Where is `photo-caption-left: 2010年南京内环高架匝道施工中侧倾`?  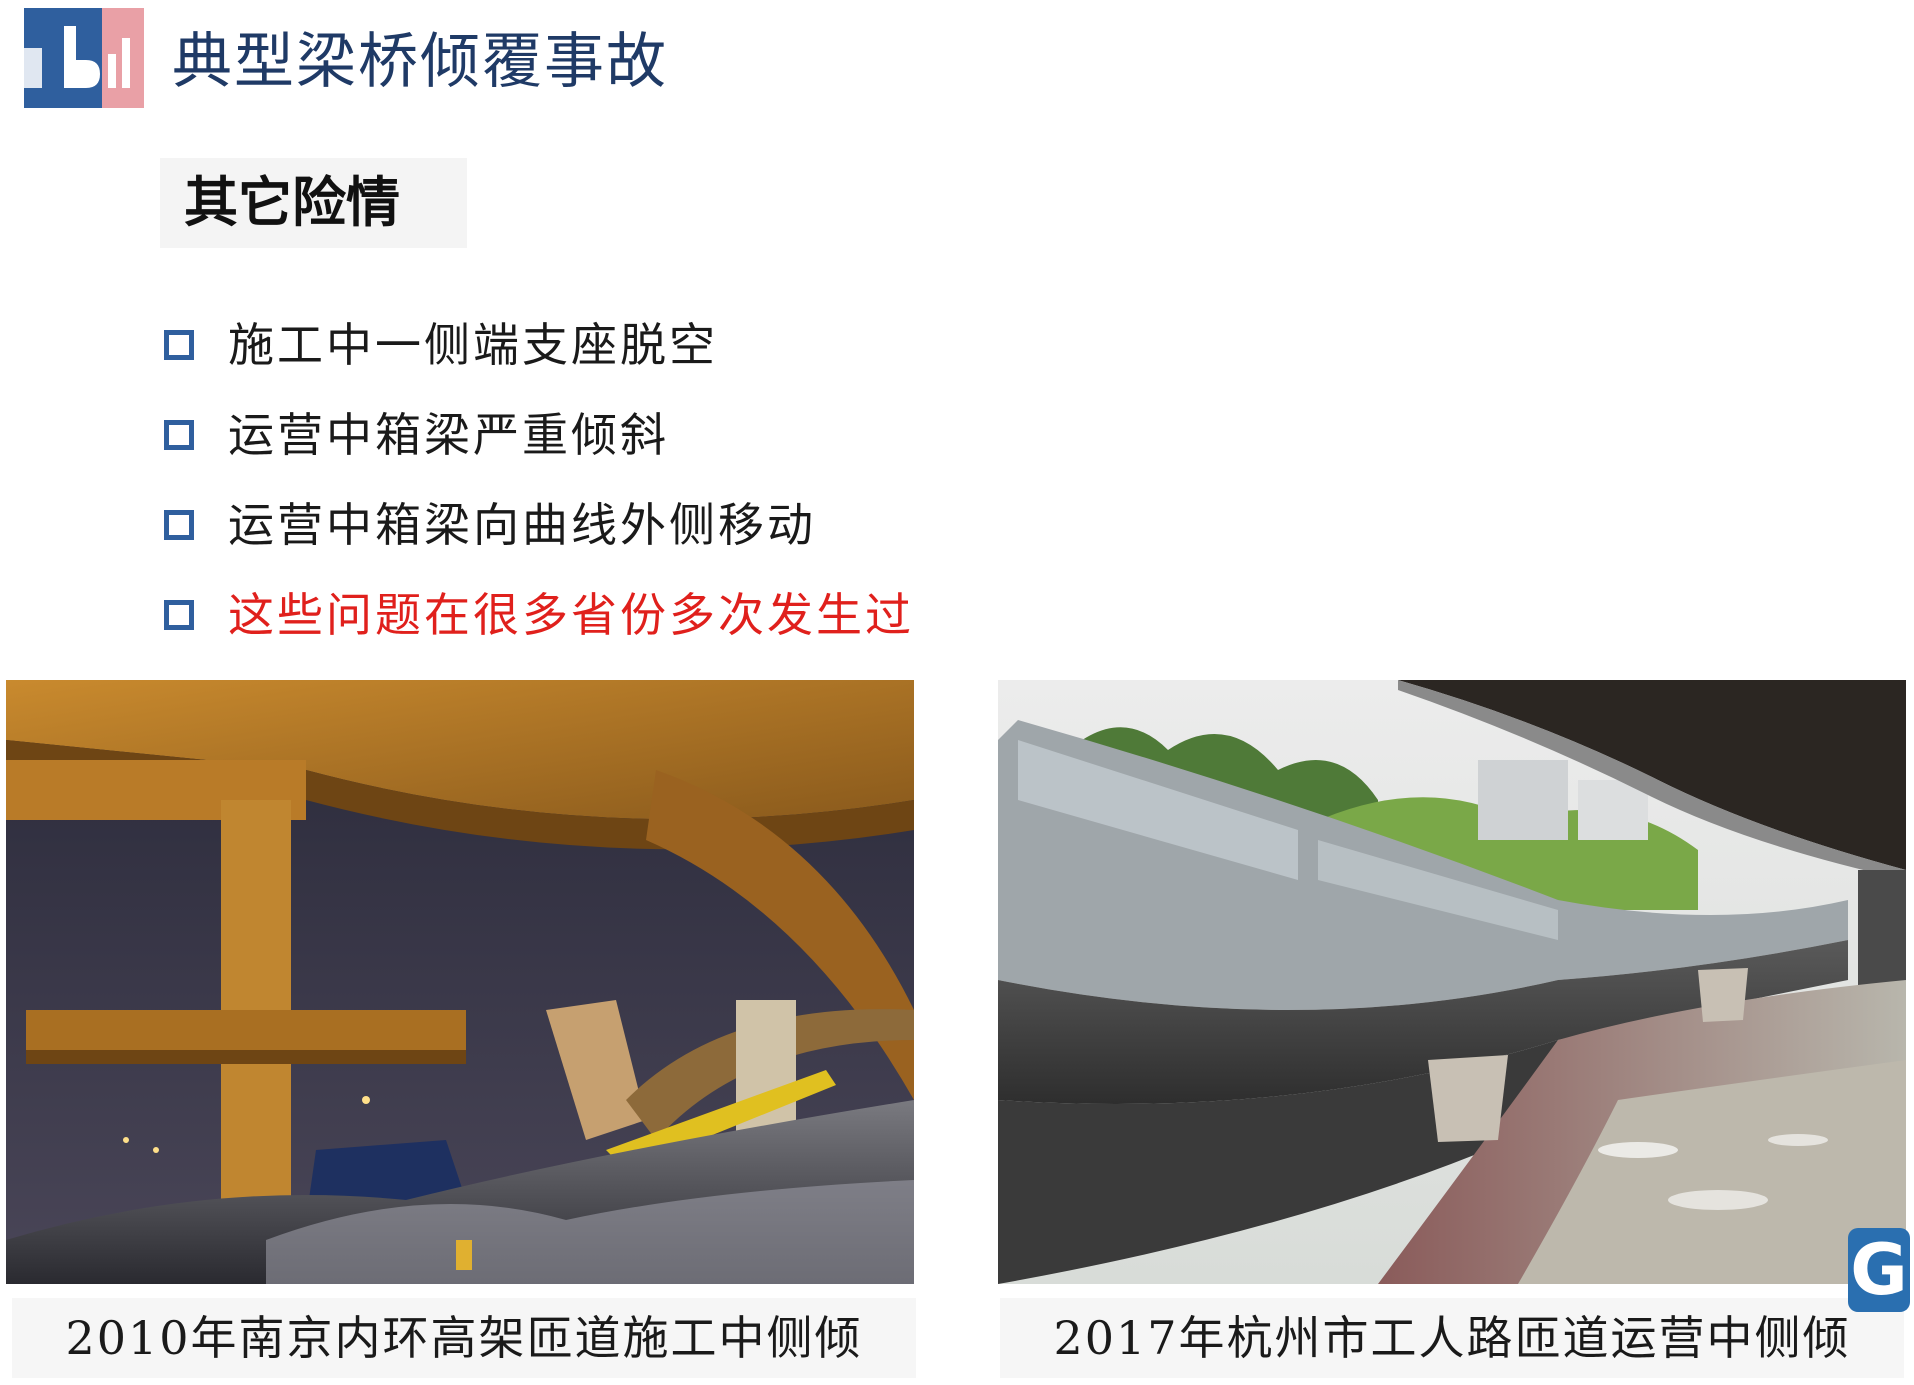 photo-caption-left: 2010年南京内环高架匝道施工中侧倾 is located at coordinates (464, 1338).